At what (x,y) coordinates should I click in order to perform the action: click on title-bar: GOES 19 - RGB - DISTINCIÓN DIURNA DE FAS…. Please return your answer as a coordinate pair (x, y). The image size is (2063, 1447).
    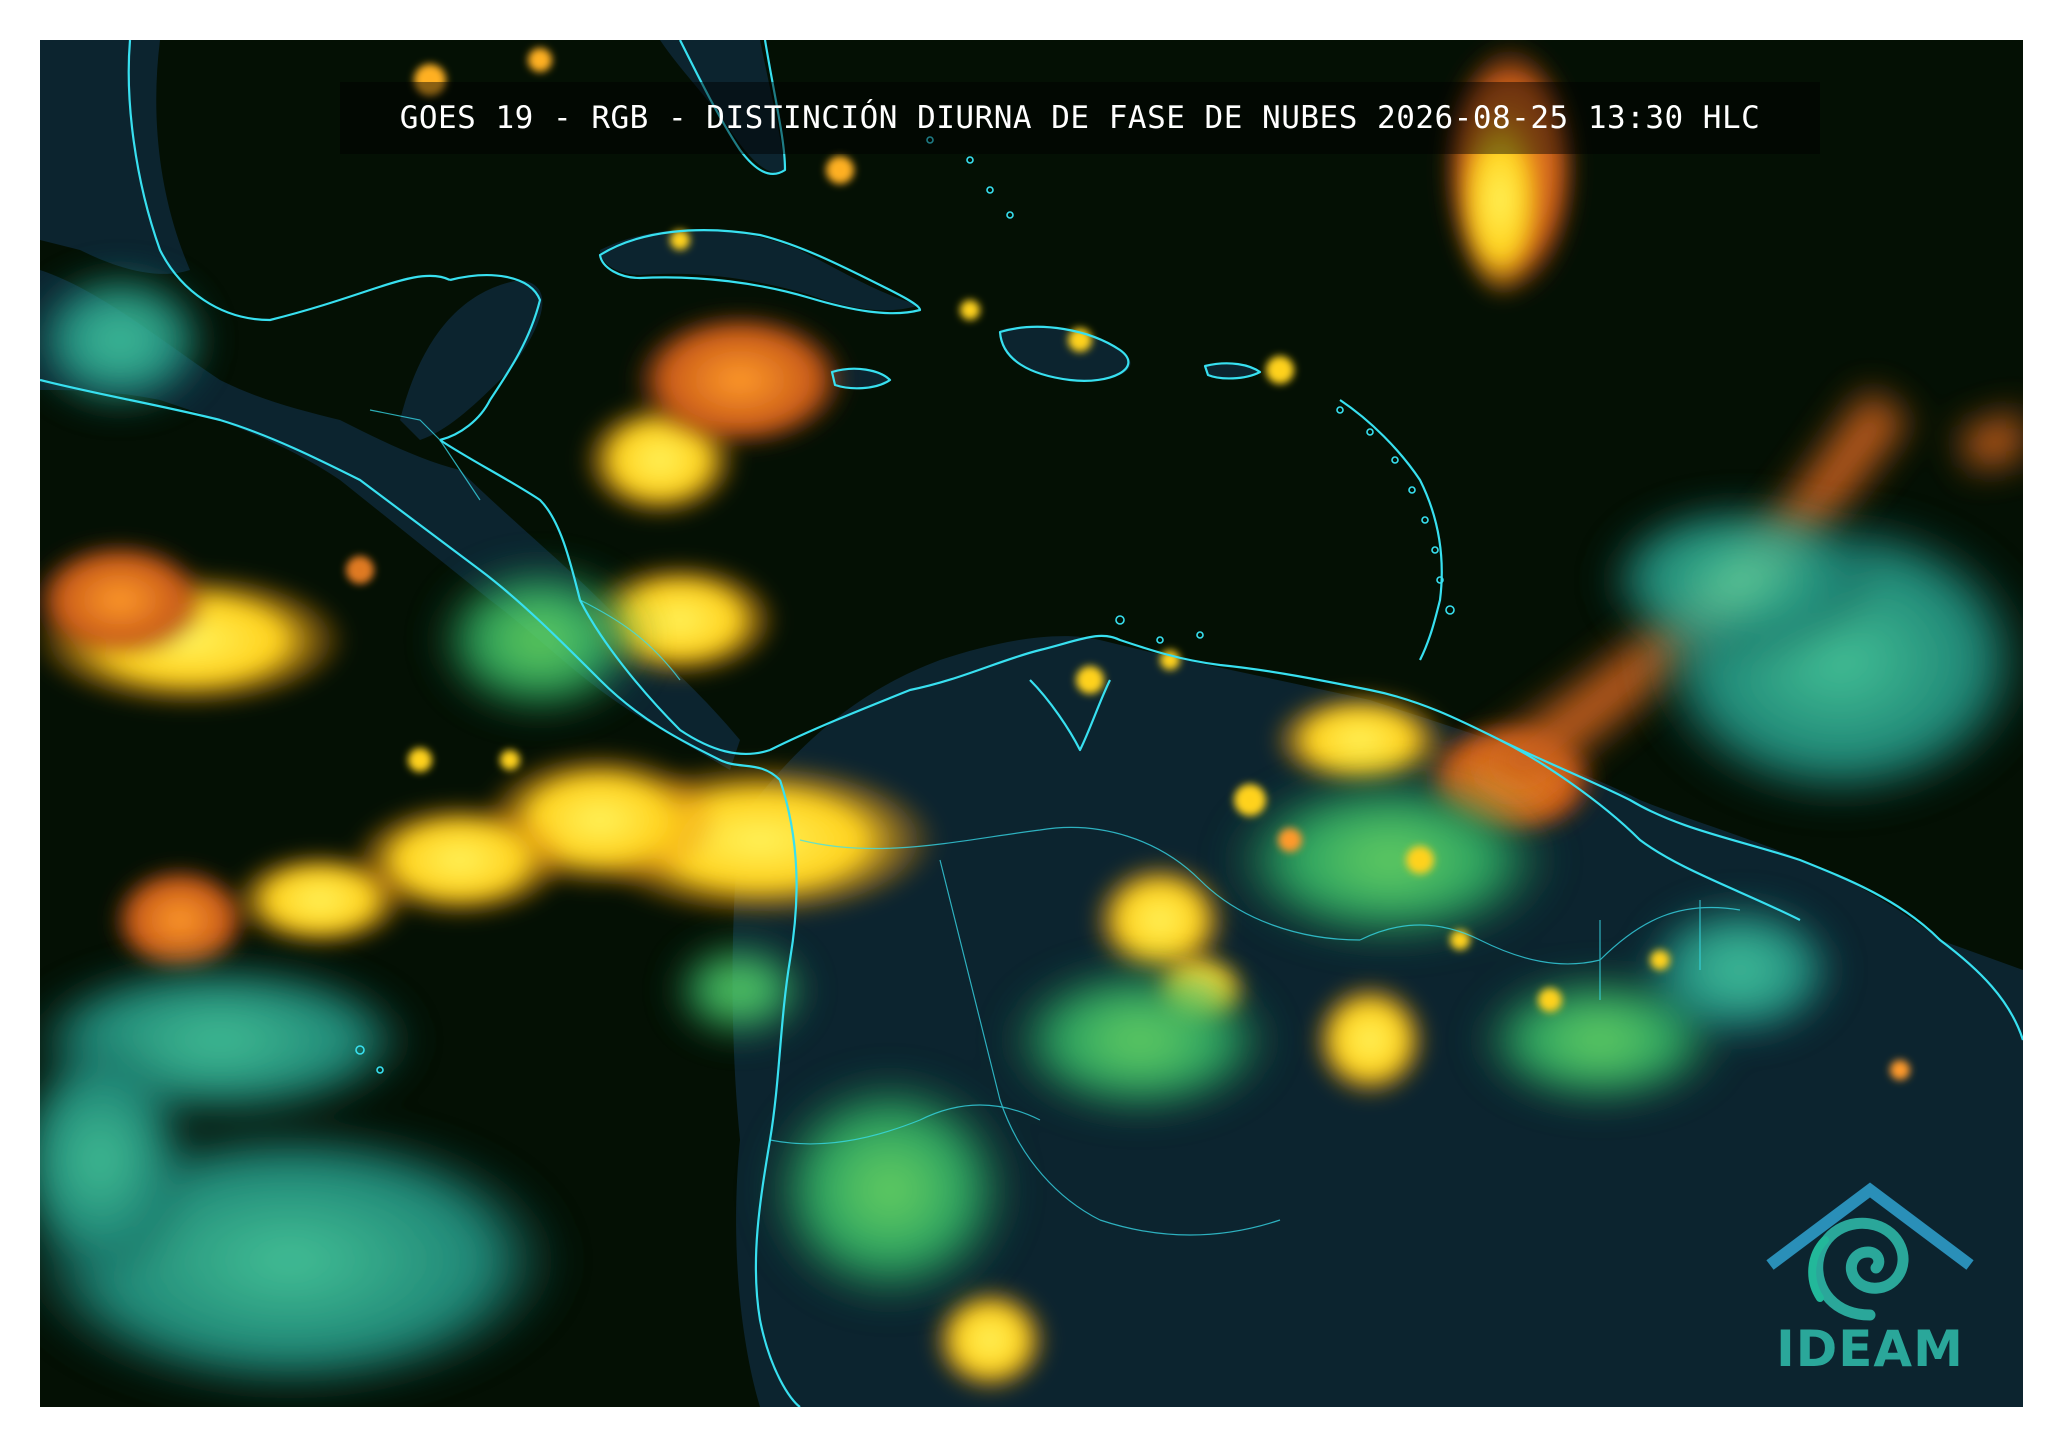
    Looking at the image, I should click on (1080, 118).